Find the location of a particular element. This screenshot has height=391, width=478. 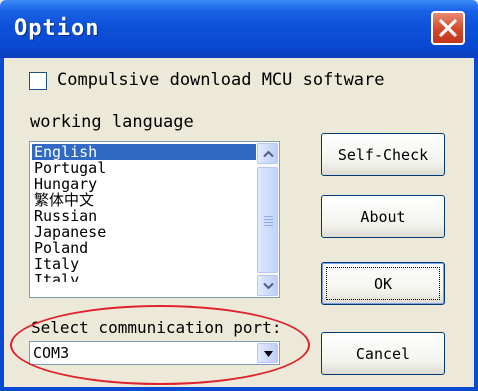

dropdown-arrow-icon is located at coordinates (268, 354).